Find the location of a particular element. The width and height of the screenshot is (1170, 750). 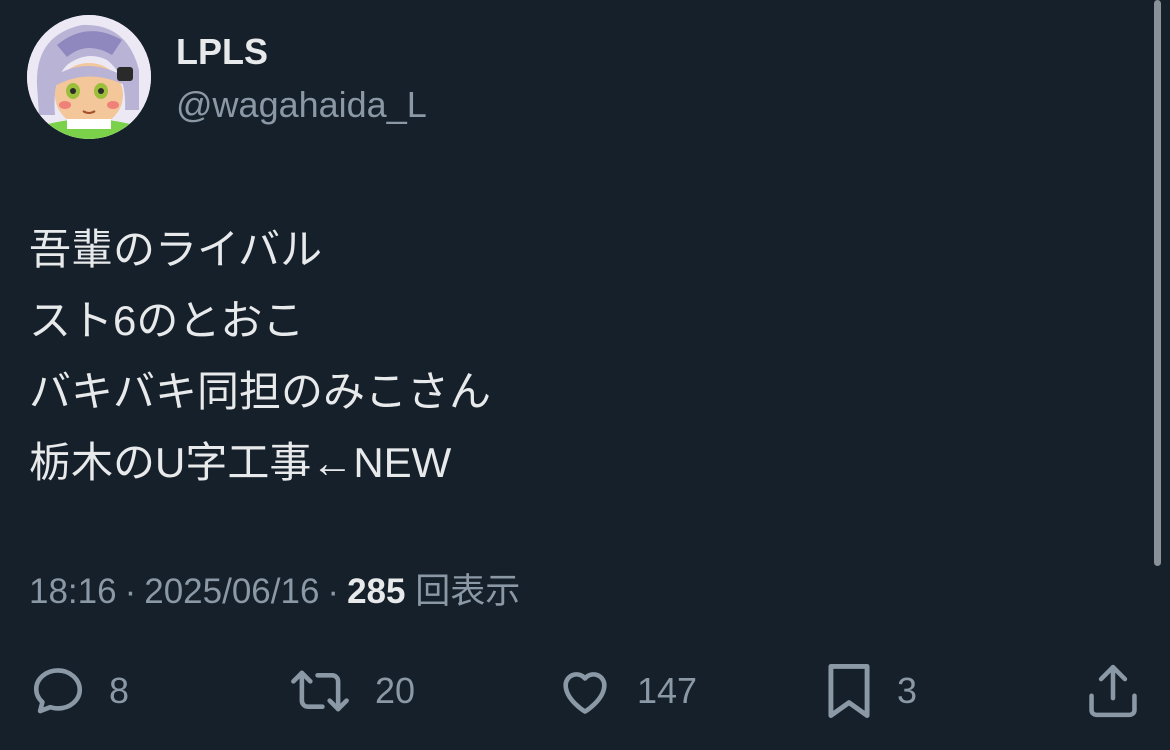

tweet-line: 栃木のU字工事←NEW is located at coordinates (240, 462).